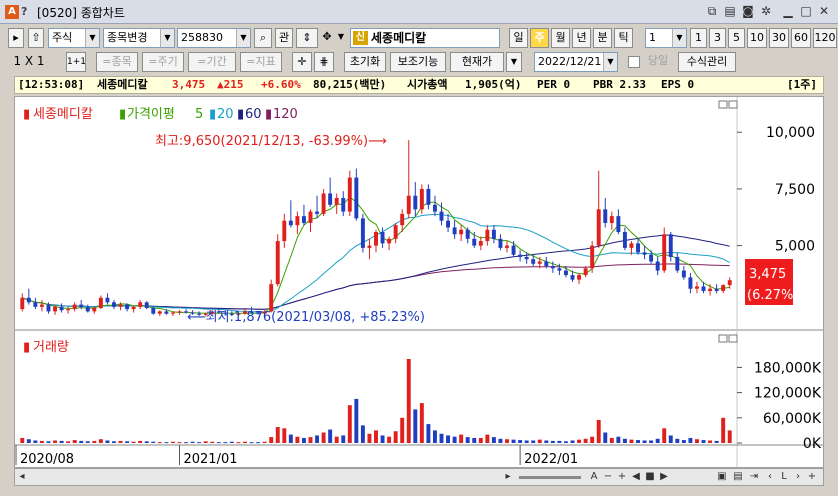 This screenshot has height=496, width=838. What do you see at coordinates (76, 62) in the screenshot?
I see `layout-button: 1+1` at bounding box center [76, 62].